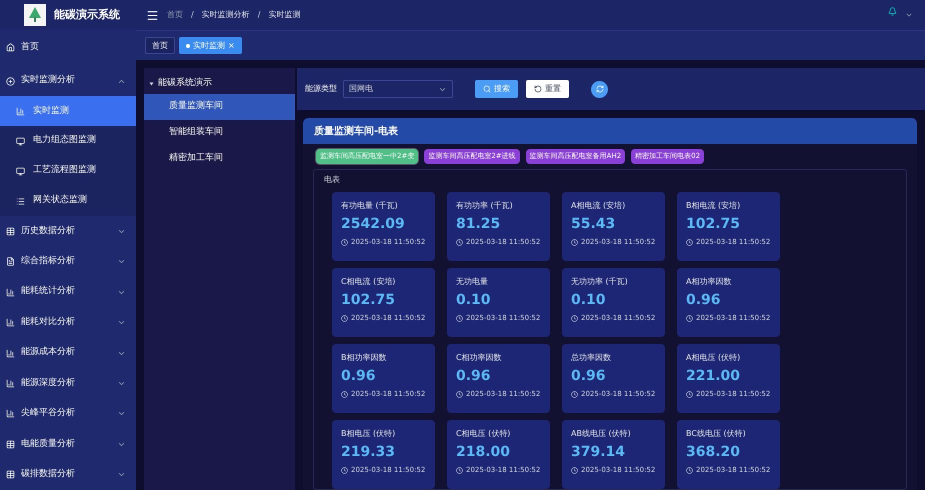  Describe the element at coordinates (373, 224) in the screenshot. I see `metric-value: 2542.09` at that location.